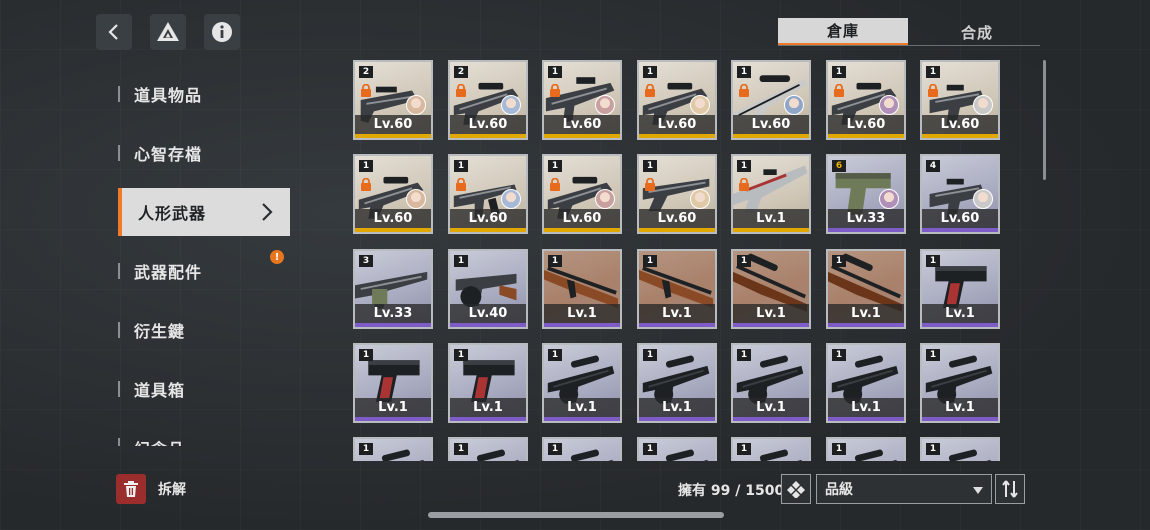 This screenshot has width=1150, height=530. What do you see at coordinates (204, 330) in the screenshot?
I see `sidebar-item-4: 衍生鍵` at bounding box center [204, 330].